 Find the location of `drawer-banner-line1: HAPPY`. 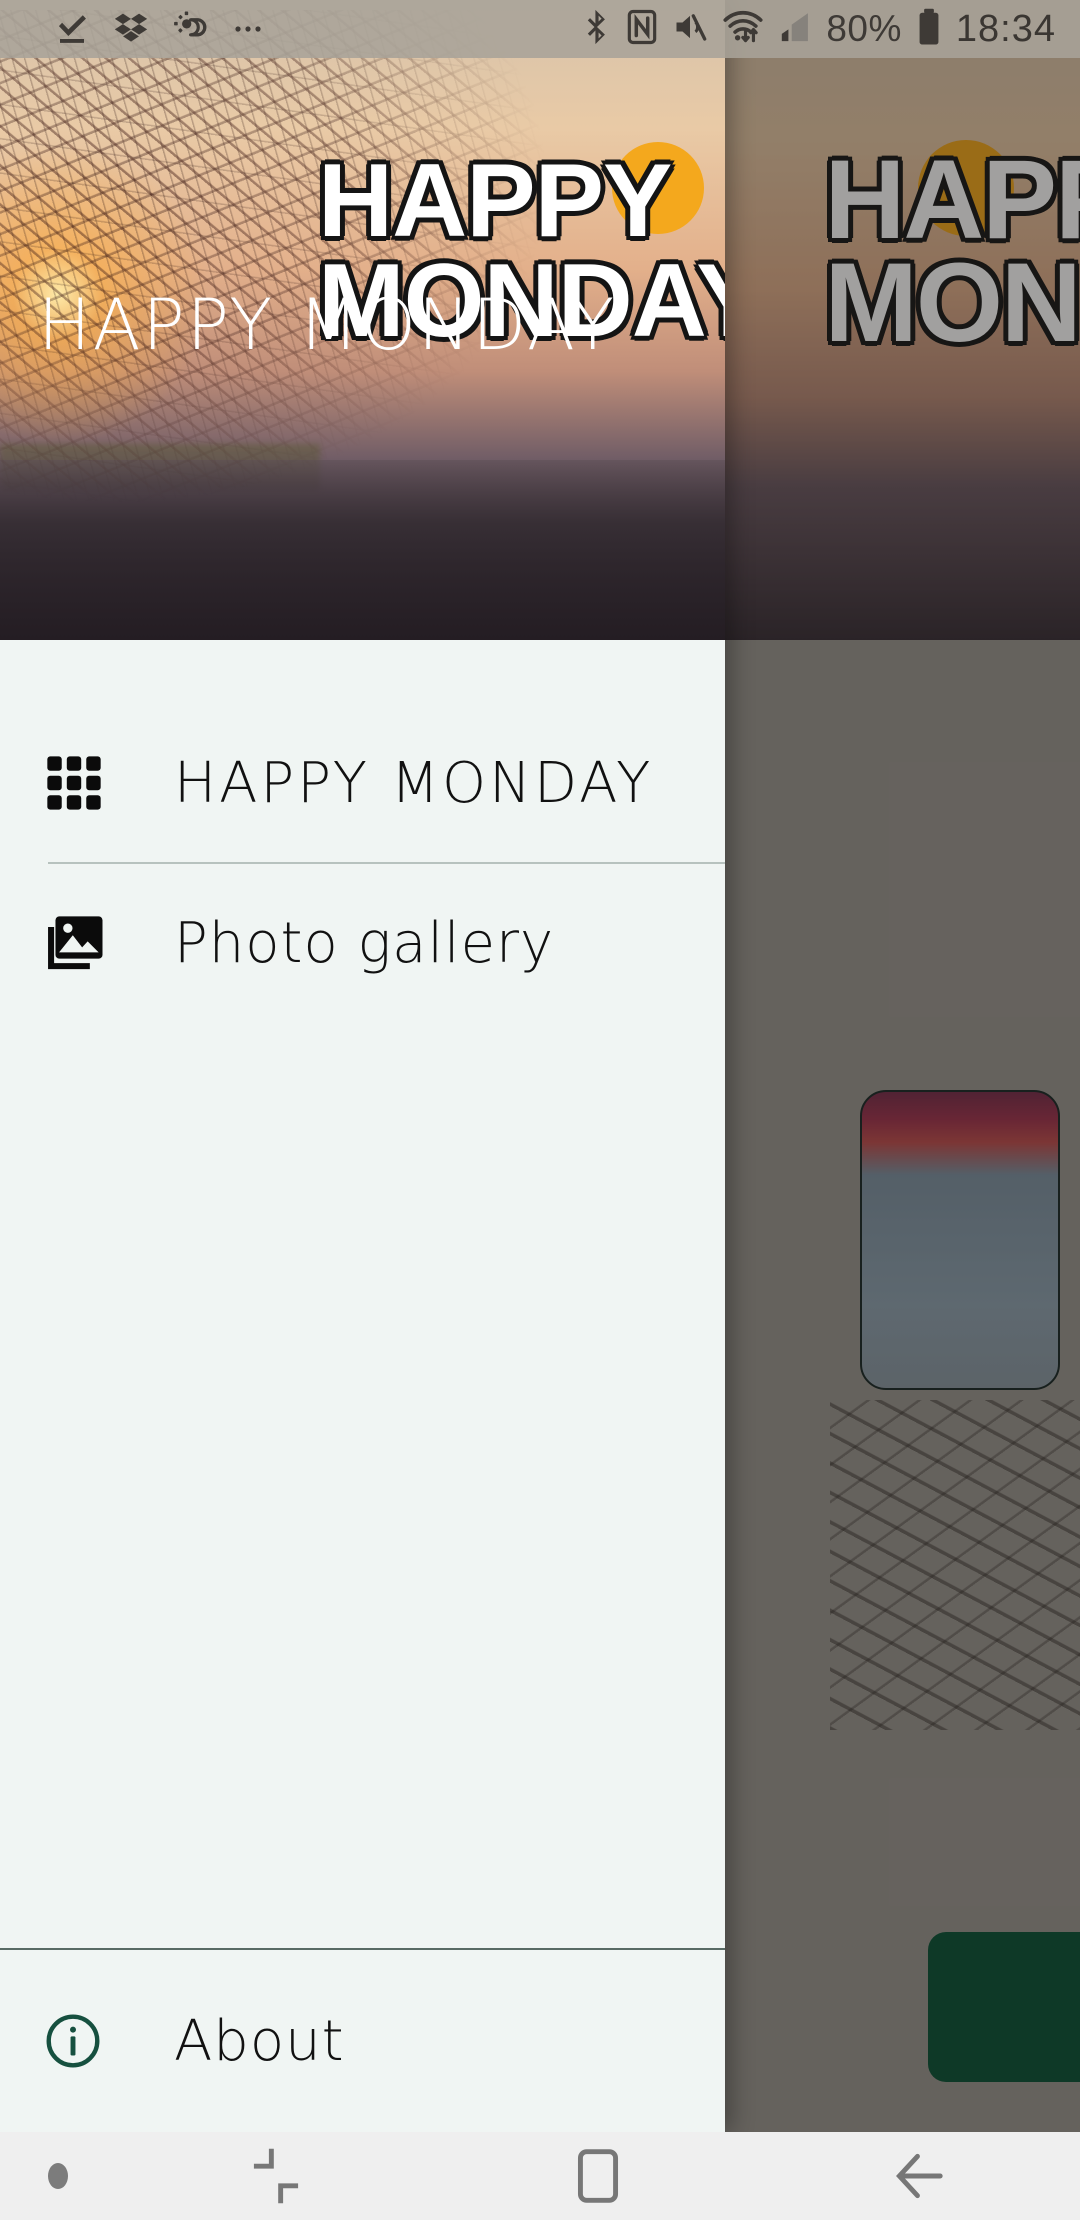

drawer-banner-line1: HAPPY is located at coordinates (495, 201).